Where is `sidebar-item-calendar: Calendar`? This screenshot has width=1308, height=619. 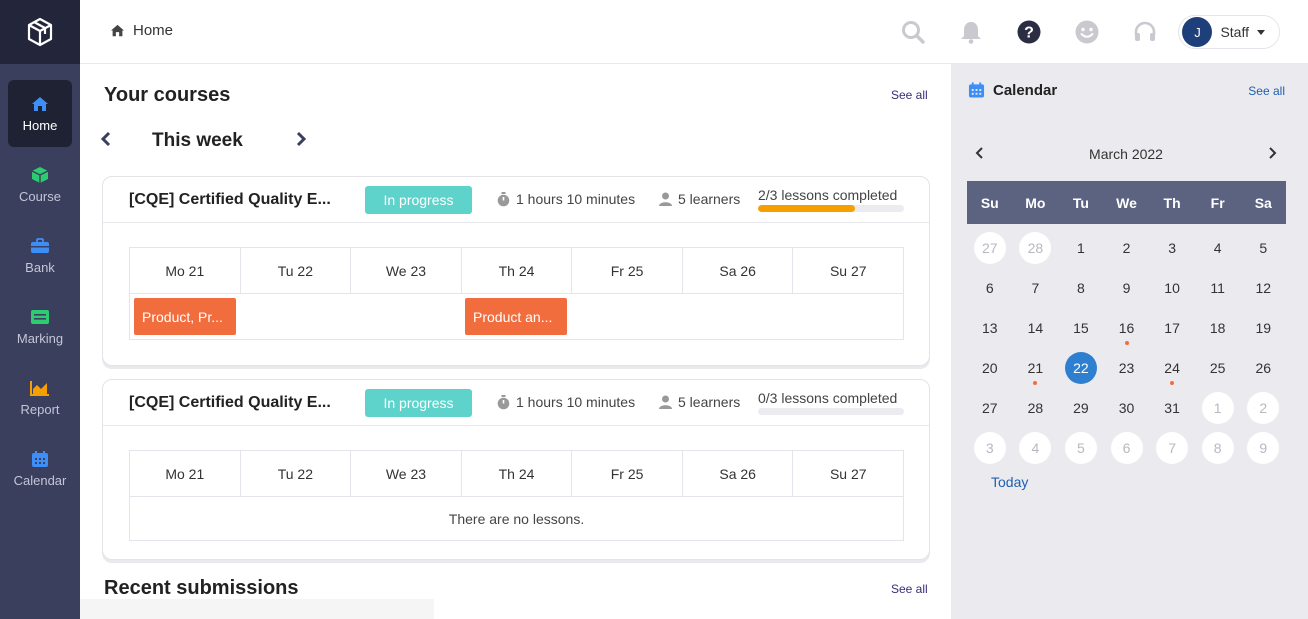 sidebar-item-calendar: Calendar is located at coordinates (40, 468).